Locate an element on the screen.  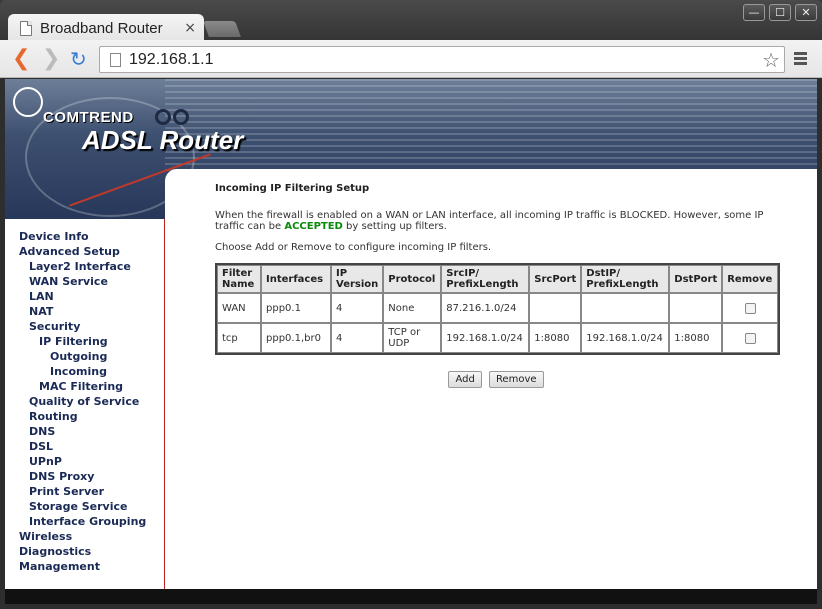
table-cell: tcp is located at coordinates (239, 338).